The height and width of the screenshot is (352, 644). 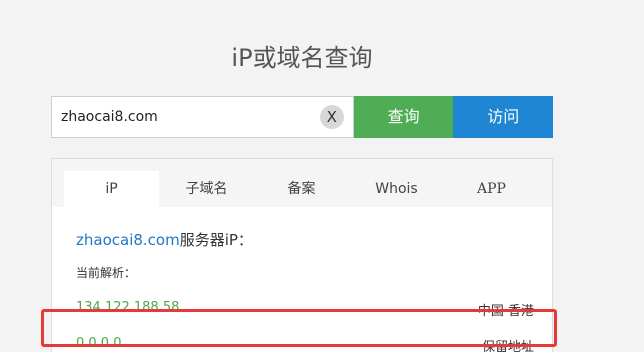 What do you see at coordinates (331, 117) in the screenshot?
I see `clear-button: X` at bounding box center [331, 117].